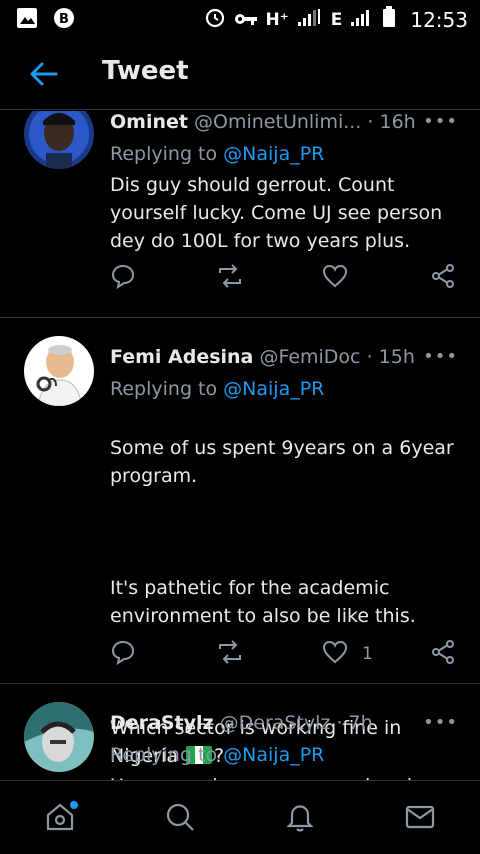 This screenshot has height=854, width=480. Describe the element at coordinates (390, 357) in the screenshot. I see `timestamp: · 15h` at that location.